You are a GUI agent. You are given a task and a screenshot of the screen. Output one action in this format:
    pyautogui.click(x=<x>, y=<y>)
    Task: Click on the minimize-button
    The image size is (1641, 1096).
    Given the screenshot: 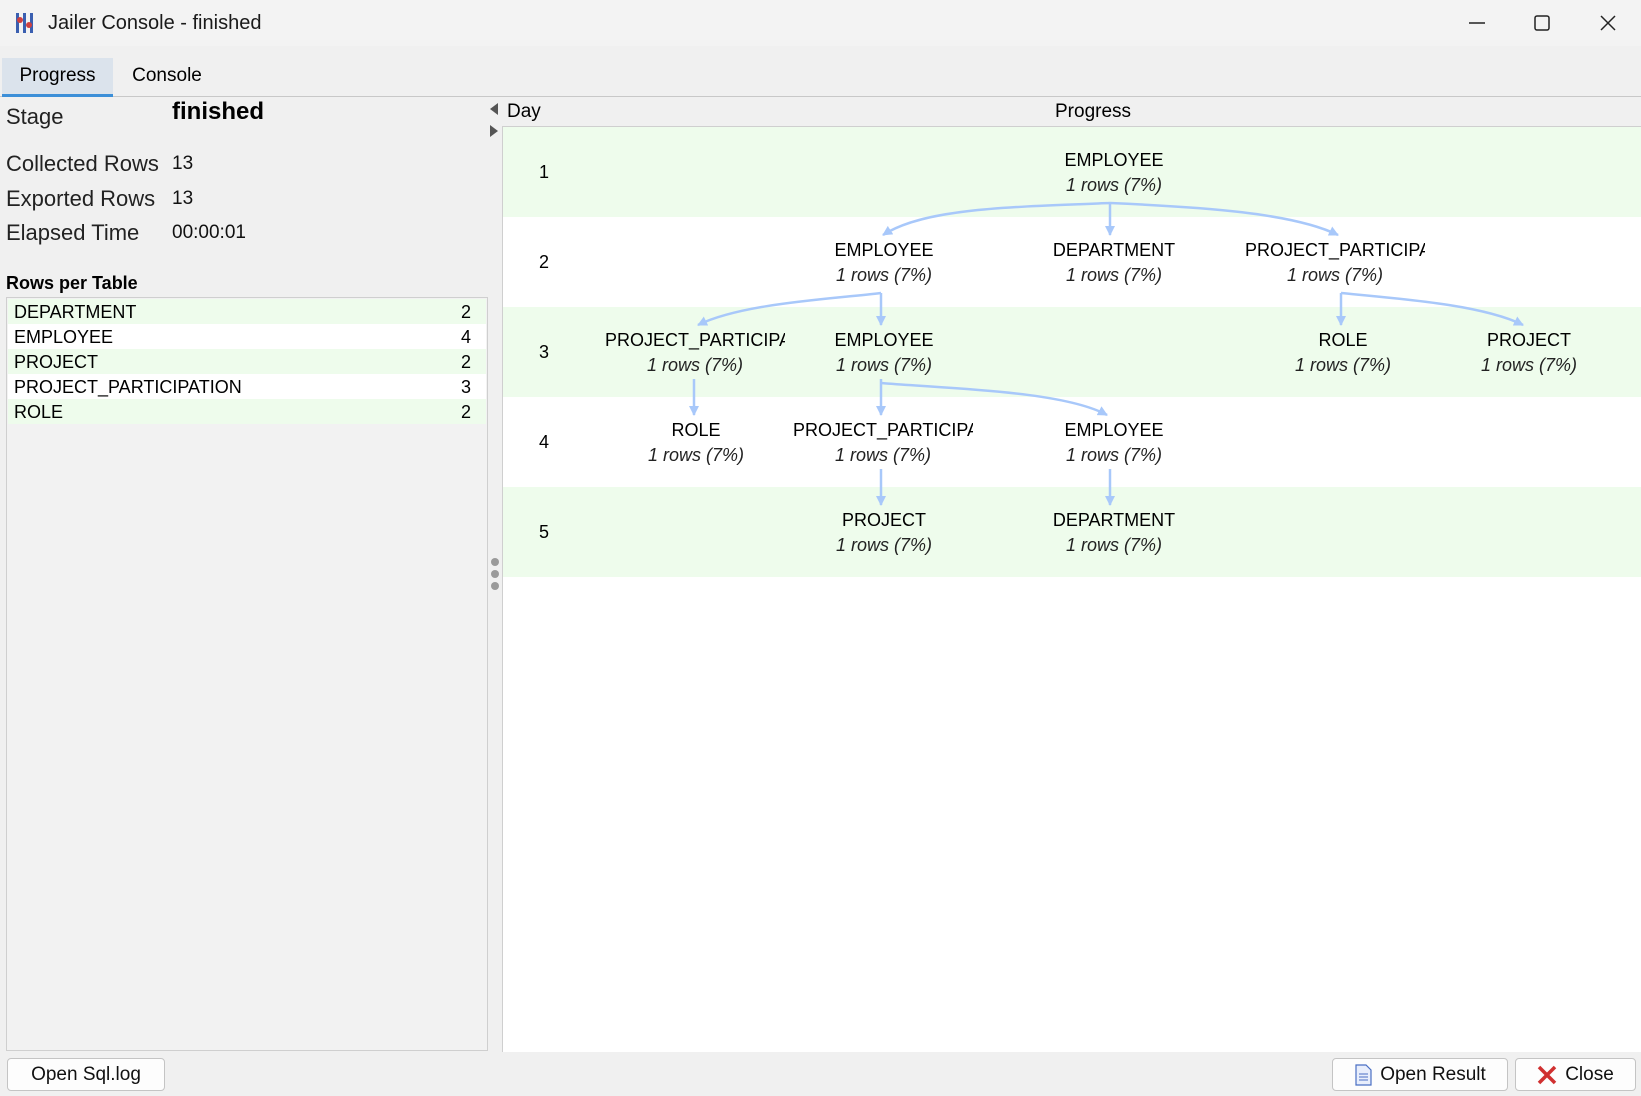 What is the action you would take?
    pyautogui.click(x=1477, y=23)
    